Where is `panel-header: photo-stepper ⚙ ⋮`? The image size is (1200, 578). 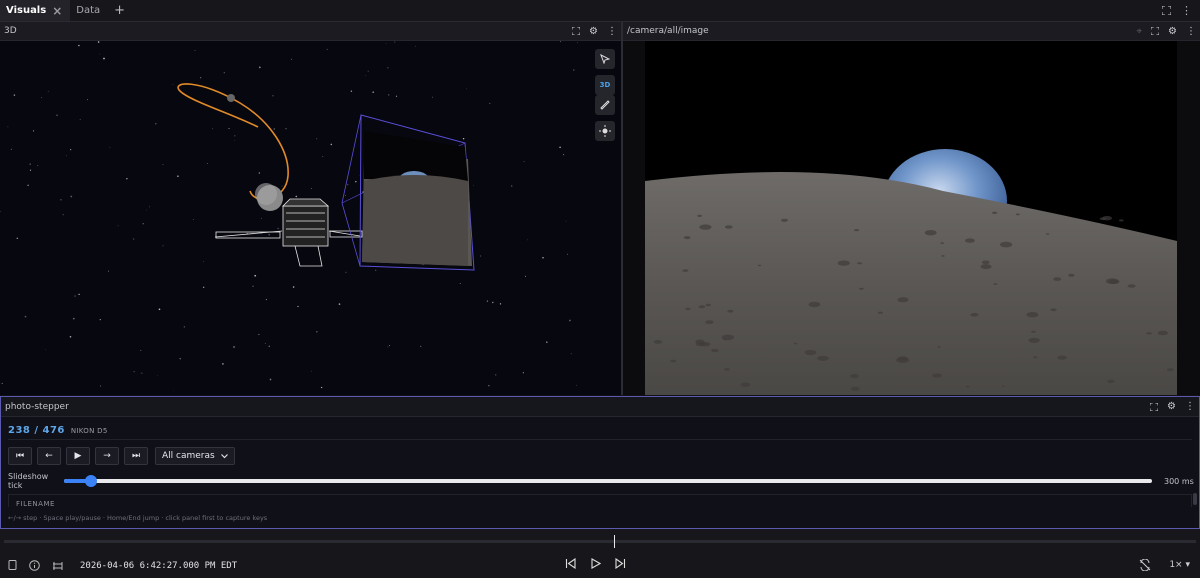
panel-header: photo-stepper ⚙ ⋮ is located at coordinates (600, 407).